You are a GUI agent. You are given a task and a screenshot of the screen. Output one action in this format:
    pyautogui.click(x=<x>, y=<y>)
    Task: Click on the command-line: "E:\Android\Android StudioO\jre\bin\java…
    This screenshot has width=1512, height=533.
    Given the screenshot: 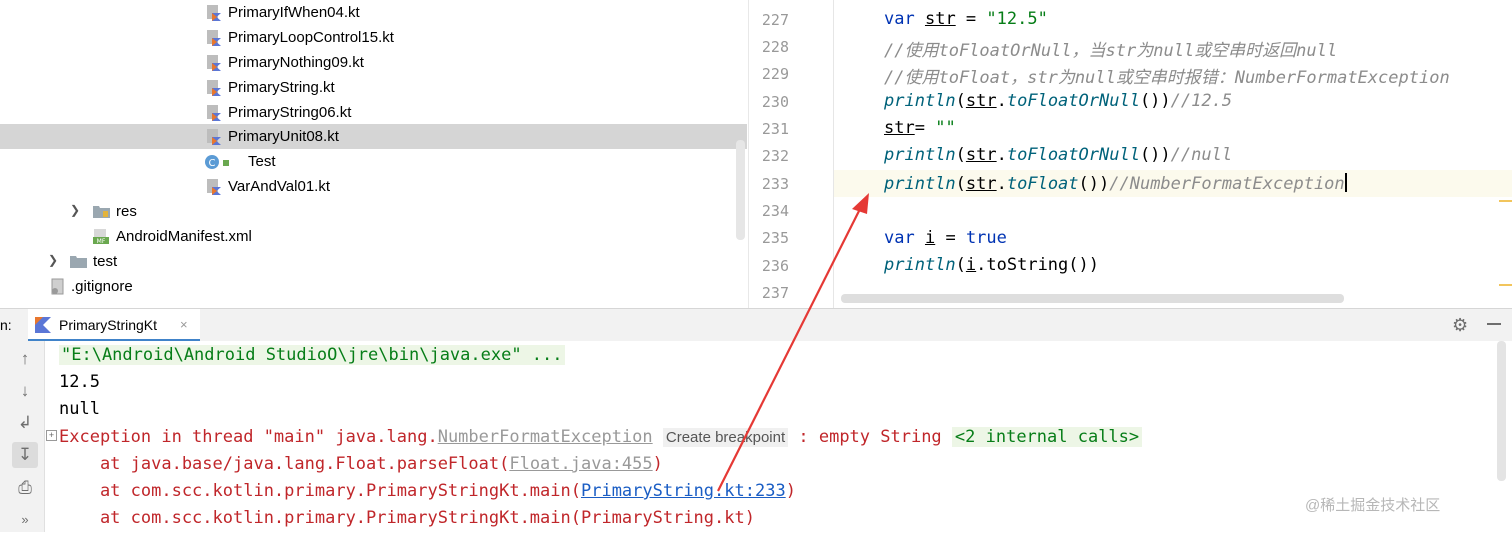 What is the action you would take?
    pyautogui.click(x=312, y=355)
    